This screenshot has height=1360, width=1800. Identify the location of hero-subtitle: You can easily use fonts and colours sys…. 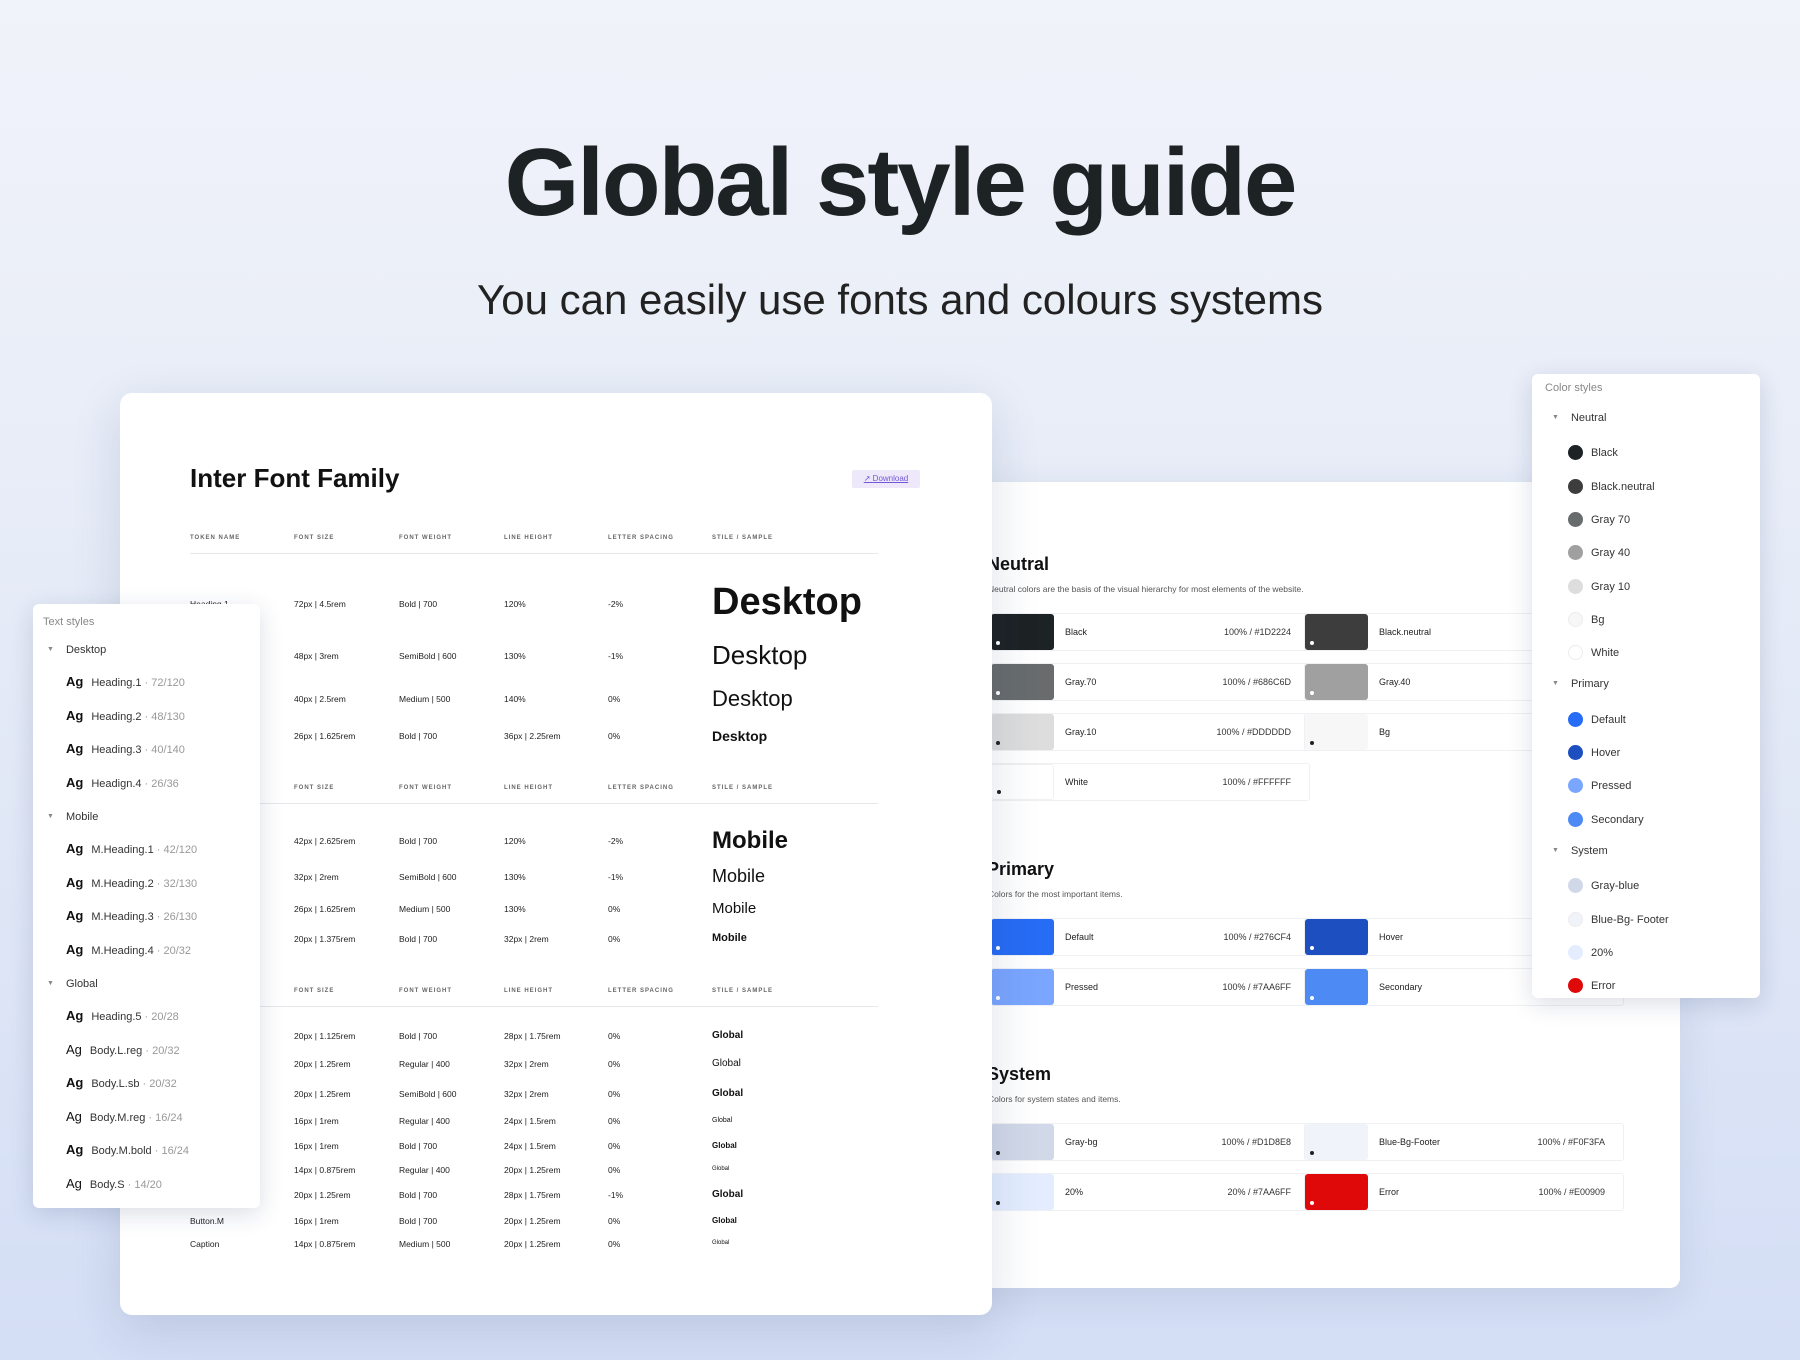
(900, 299).